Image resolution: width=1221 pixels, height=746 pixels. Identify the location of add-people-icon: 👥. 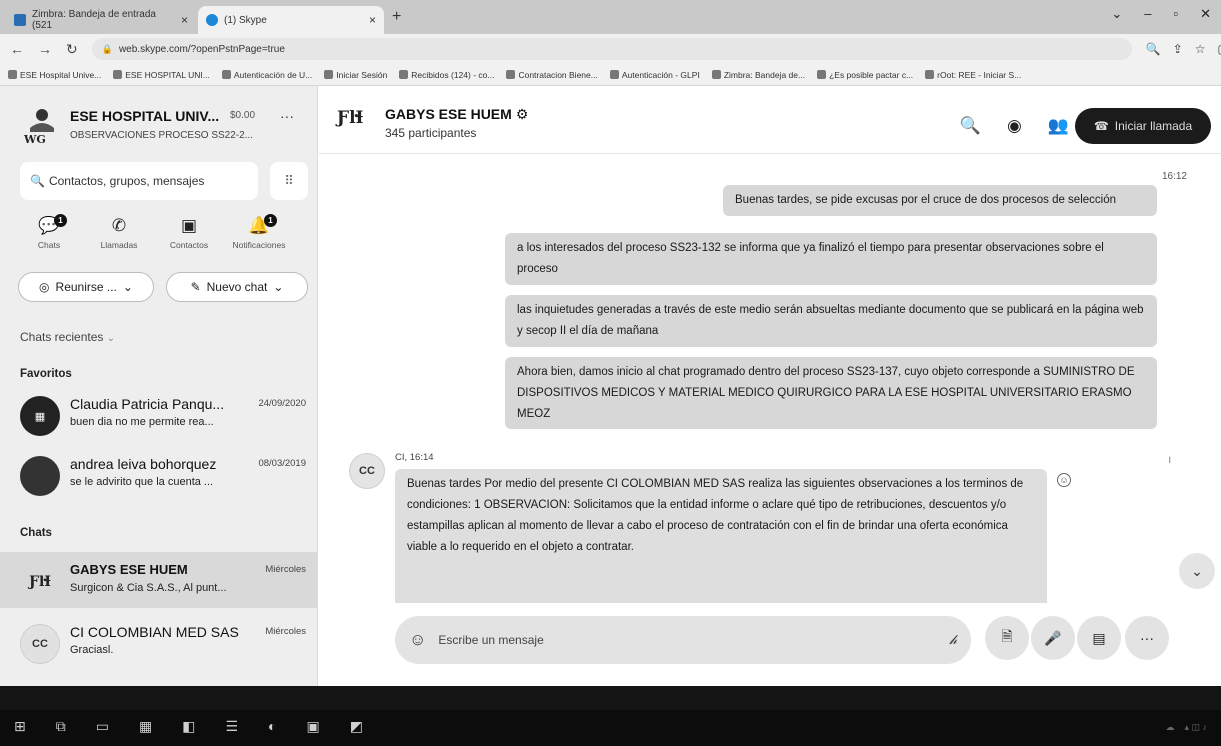
(1058, 126).